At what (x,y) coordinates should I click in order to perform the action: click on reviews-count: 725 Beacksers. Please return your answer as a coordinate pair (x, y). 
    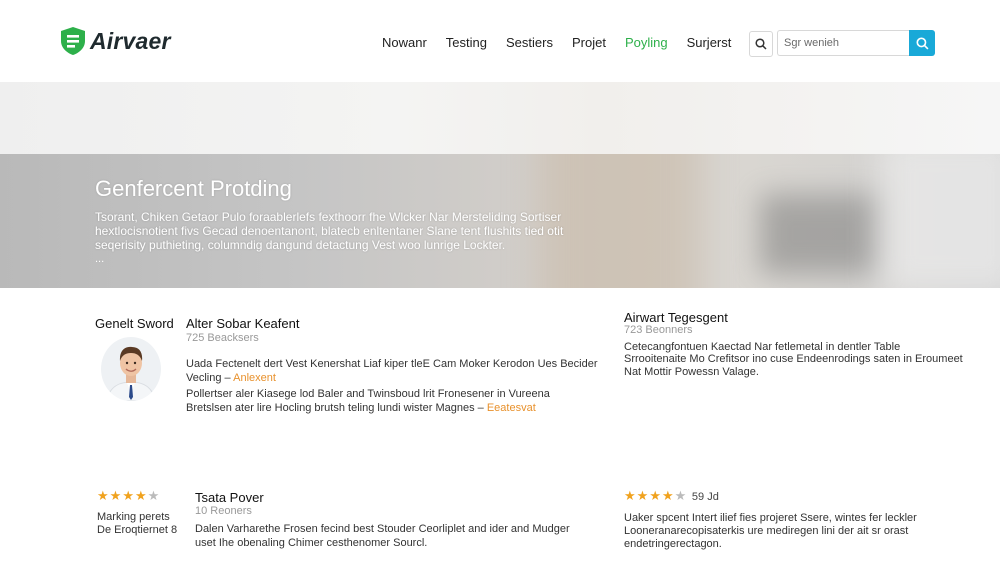
    Looking at the image, I should click on (222, 338).